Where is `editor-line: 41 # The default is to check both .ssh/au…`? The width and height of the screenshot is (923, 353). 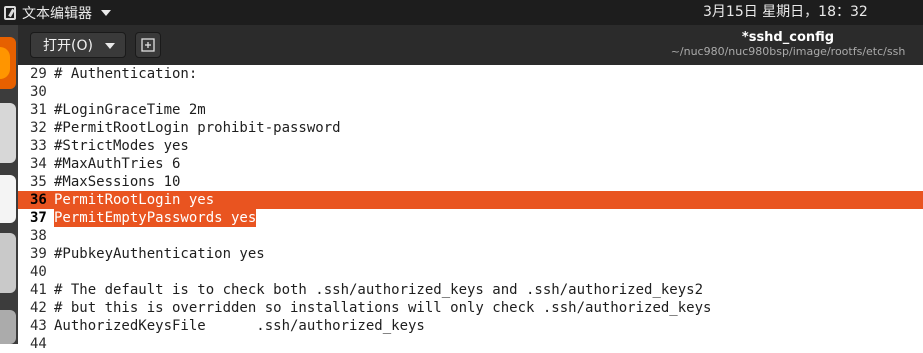 editor-line: 41 # The default is to check both .ssh/au… is located at coordinates (470, 290).